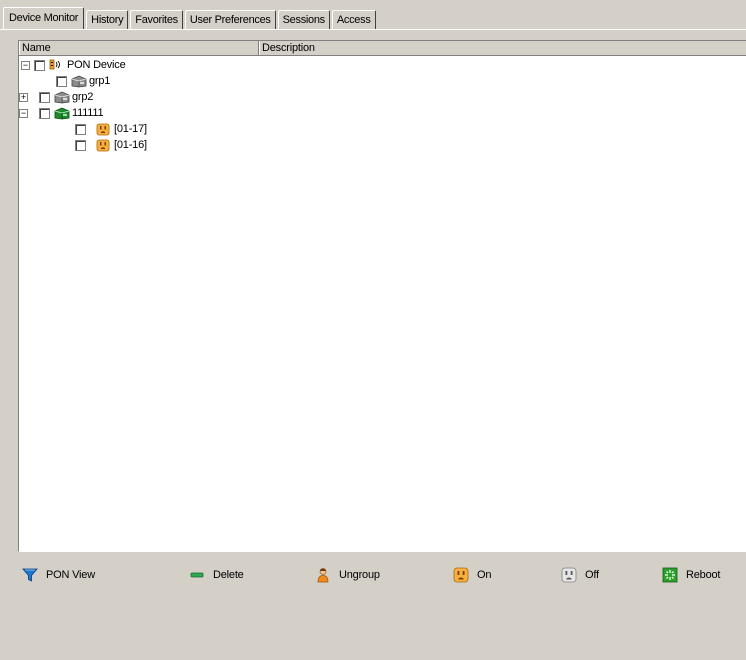  What do you see at coordinates (57, 65) in the screenshot?
I see `pon-device-icon` at bounding box center [57, 65].